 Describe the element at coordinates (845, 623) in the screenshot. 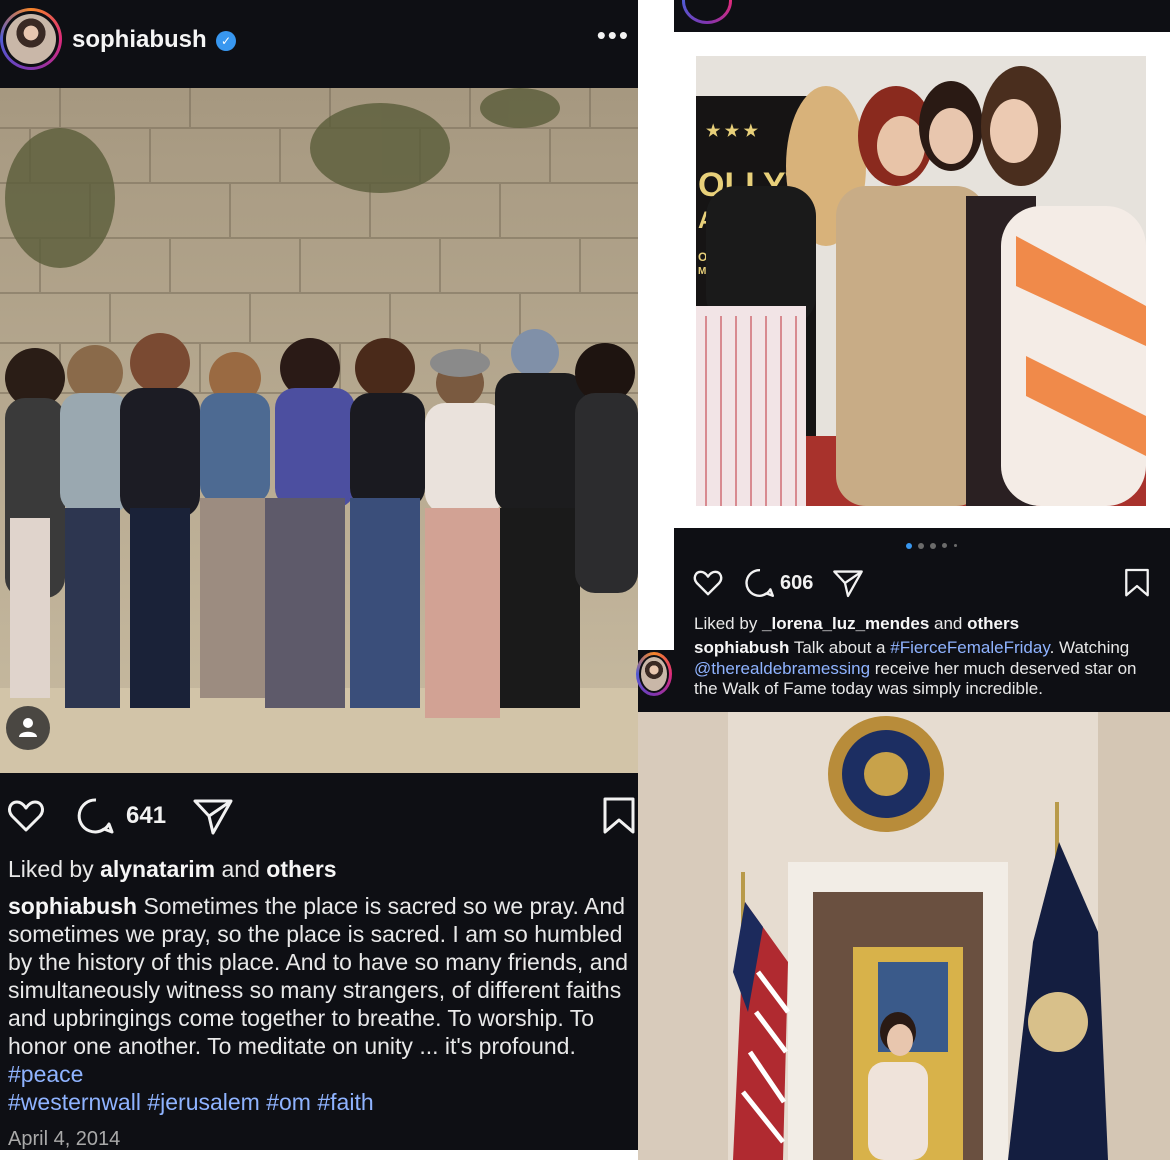

I see `liked-by-user-link: _lorena_luz_mendes` at that location.